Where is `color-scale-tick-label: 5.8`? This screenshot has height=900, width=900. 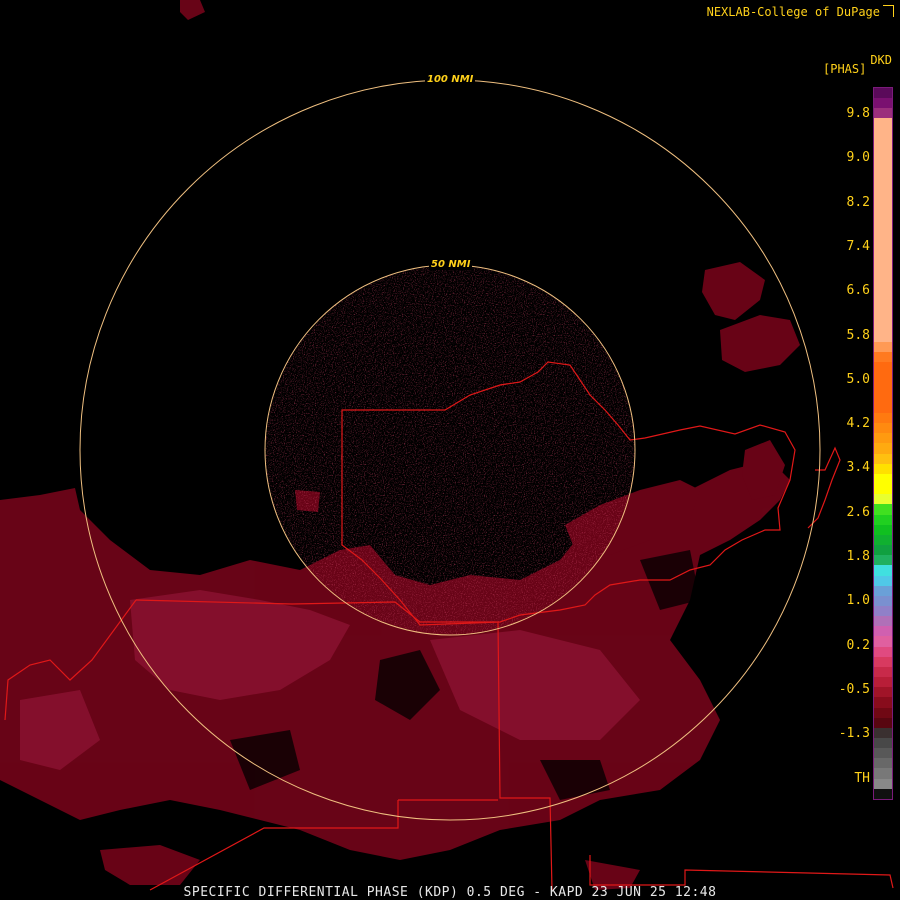
color-scale-tick-label: 5.8 is located at coordinates (858, 335).